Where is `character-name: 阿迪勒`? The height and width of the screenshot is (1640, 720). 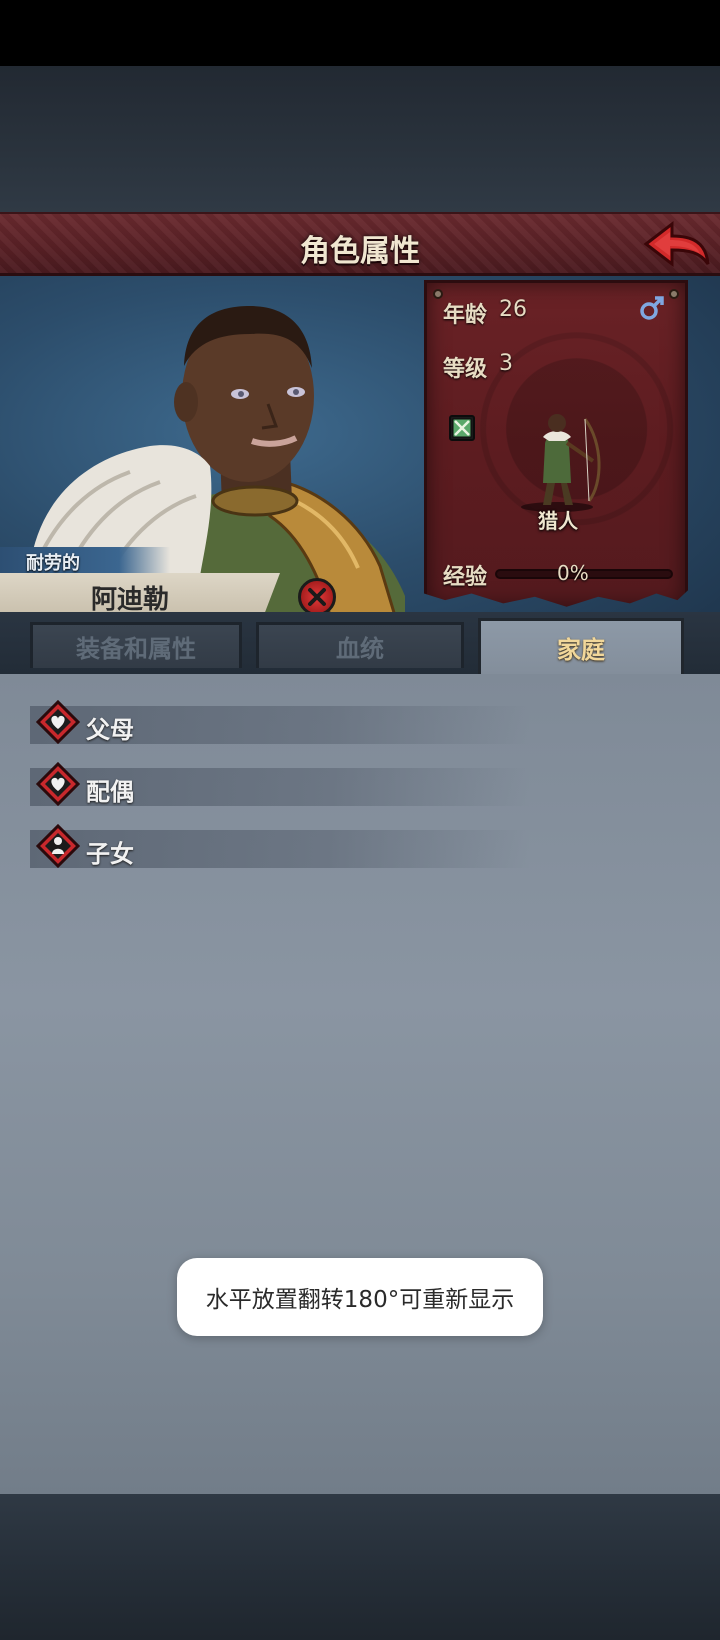 character-name: 阿迪勒 is located at coordinates (129, 600).